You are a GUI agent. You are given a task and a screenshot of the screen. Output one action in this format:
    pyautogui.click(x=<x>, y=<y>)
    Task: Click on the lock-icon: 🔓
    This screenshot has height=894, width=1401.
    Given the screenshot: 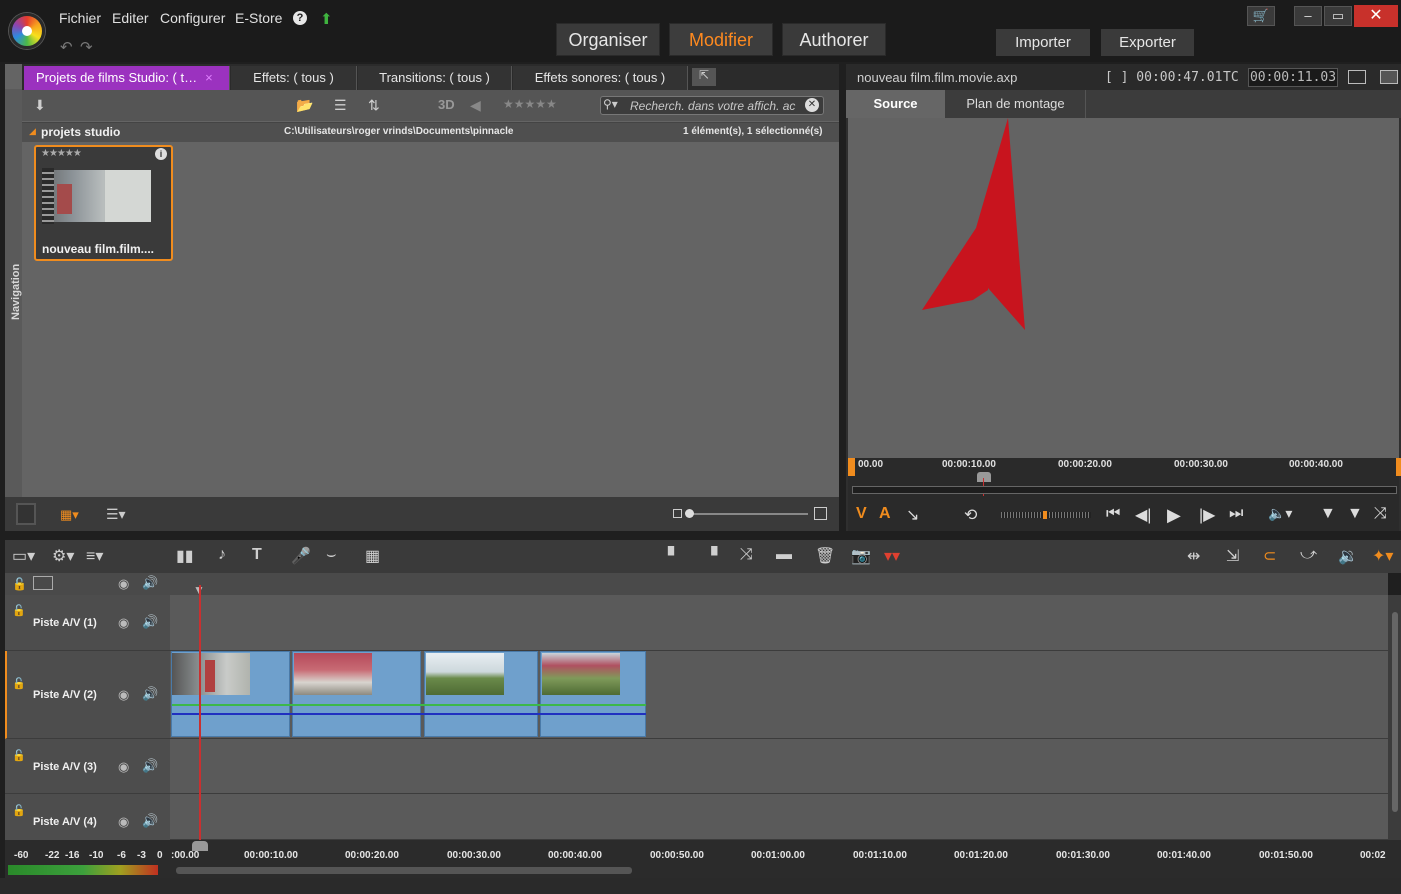 What is the action you would take?
    pyautogui.click(x=19, y=584)
    